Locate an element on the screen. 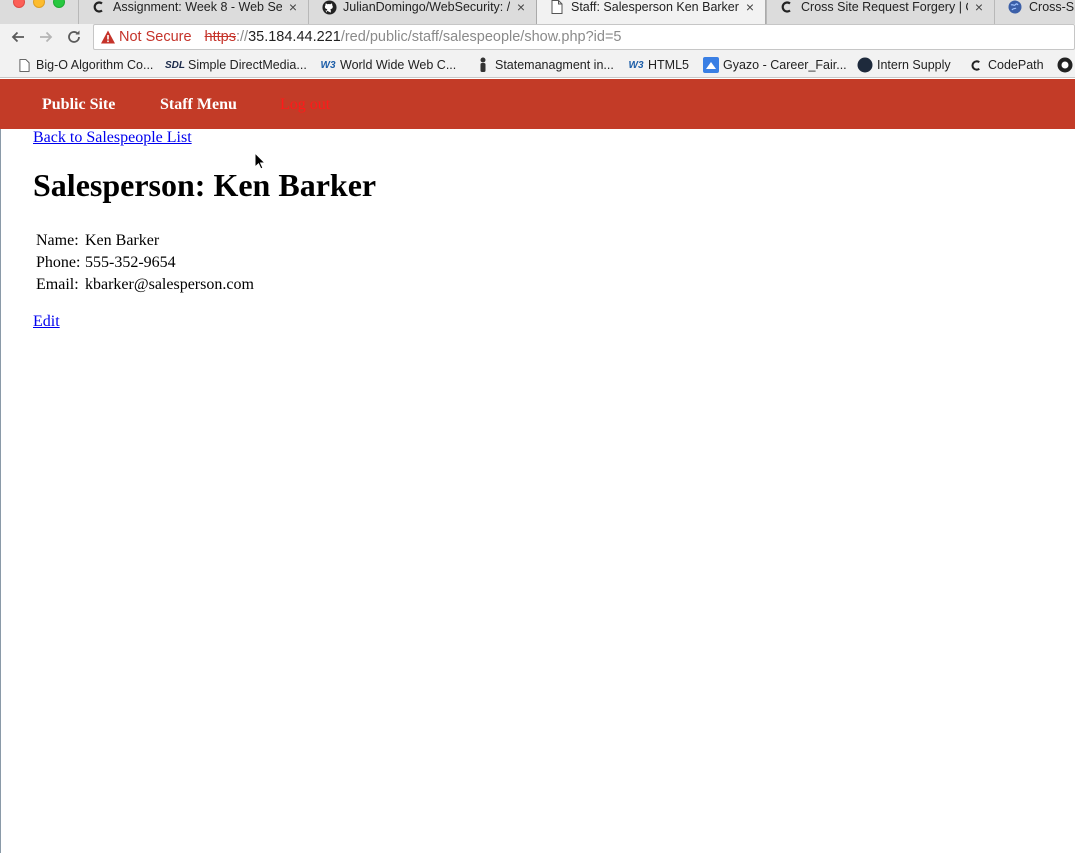  detail-row-name: Name: Ken Barker is located at coordinates (145, 241).